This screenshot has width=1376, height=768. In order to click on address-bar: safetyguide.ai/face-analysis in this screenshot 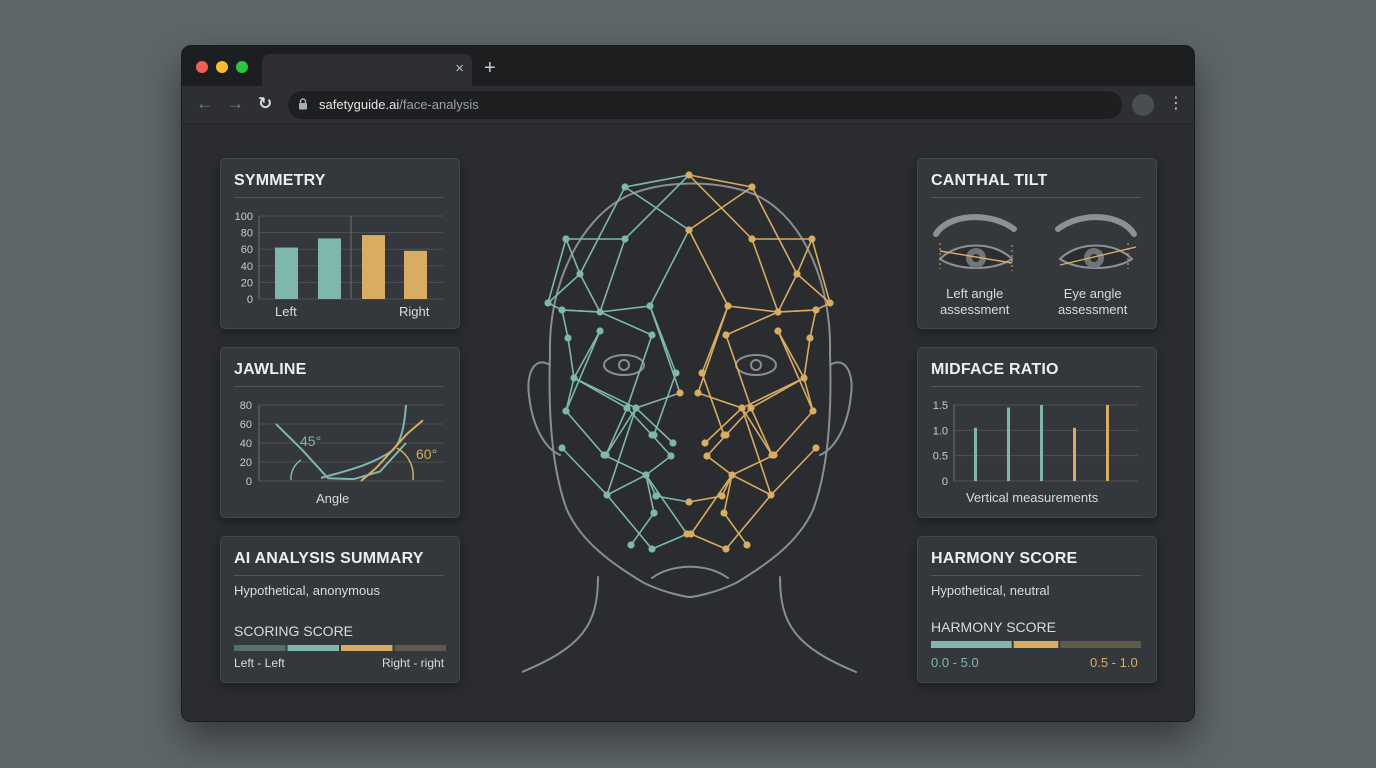, I will do `click(705, 105)`.